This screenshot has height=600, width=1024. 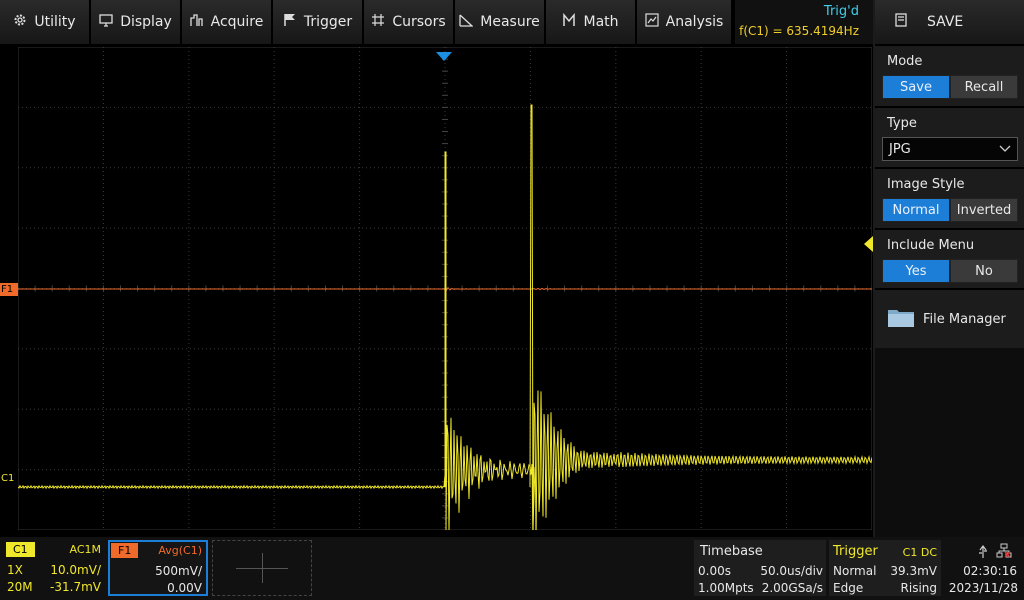 What do you see at coordinates (984, 87) in the screenshot?
I see `mode-recall-option: Recall` at bounding box center [984, 87].